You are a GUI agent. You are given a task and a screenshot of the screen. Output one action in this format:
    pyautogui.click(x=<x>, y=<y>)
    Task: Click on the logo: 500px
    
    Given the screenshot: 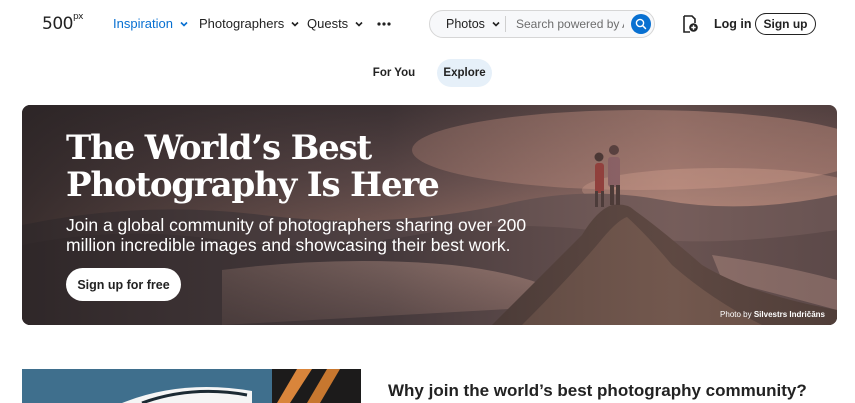 What is the action you would take?
    pyautogui.click(x=63, y=23)
    